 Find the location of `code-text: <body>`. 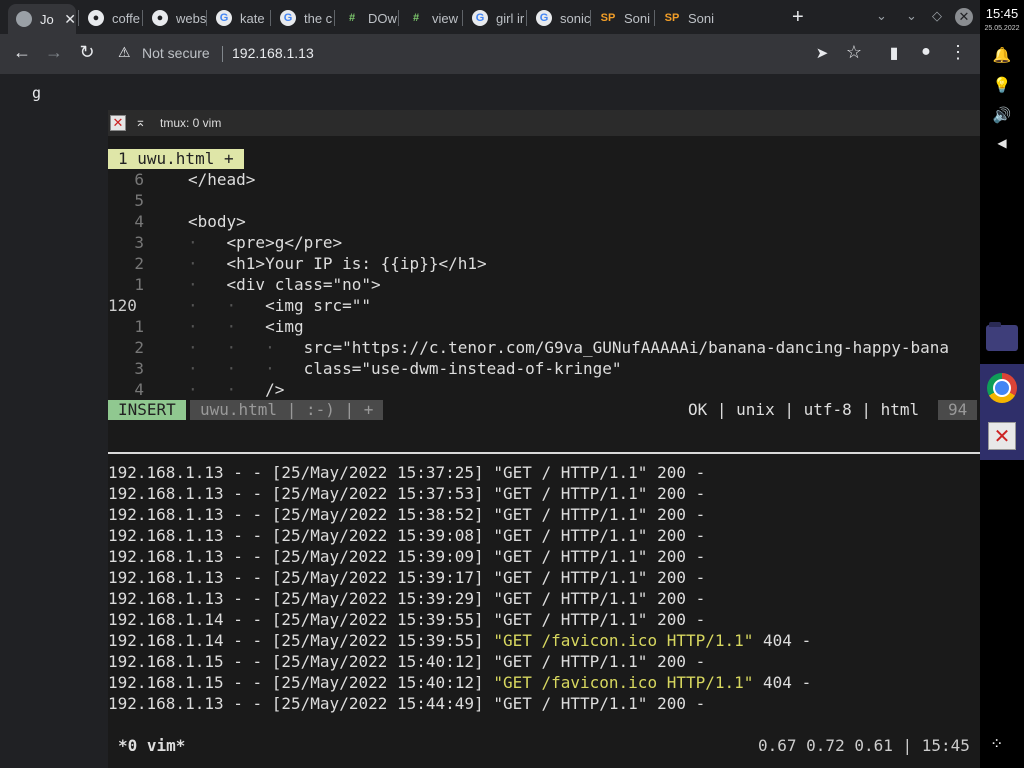

code-text: <body> is located at coordinates (217, 221).